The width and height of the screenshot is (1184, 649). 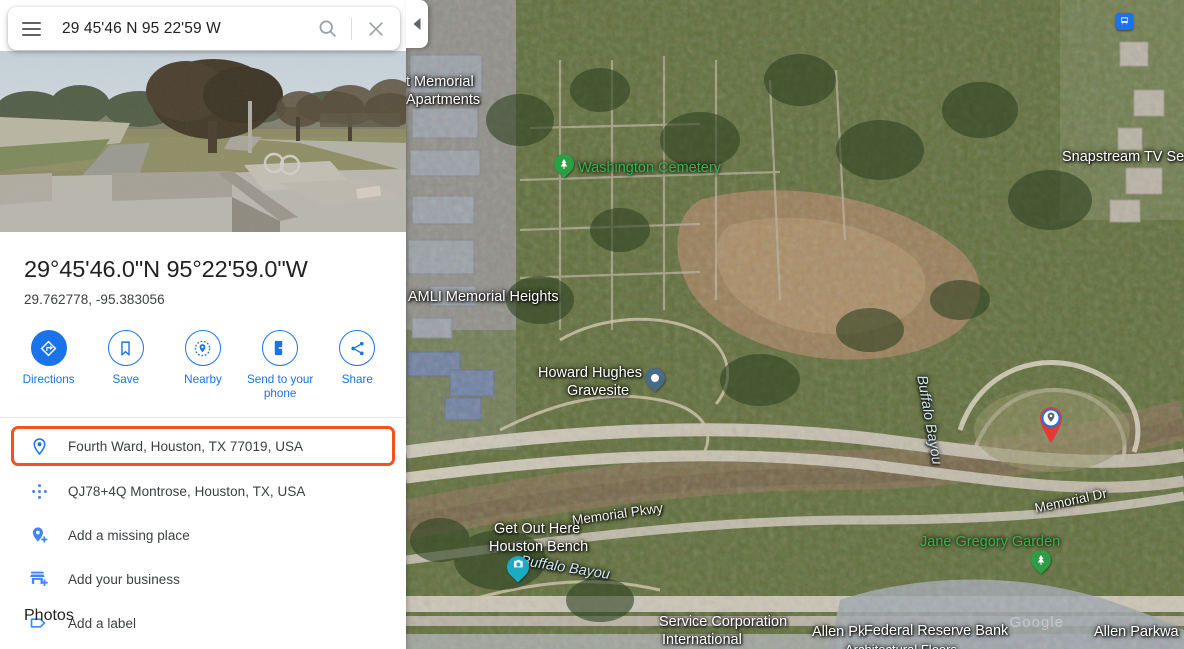 I want to click on bookmark-icon, so click(x=125, y=348).